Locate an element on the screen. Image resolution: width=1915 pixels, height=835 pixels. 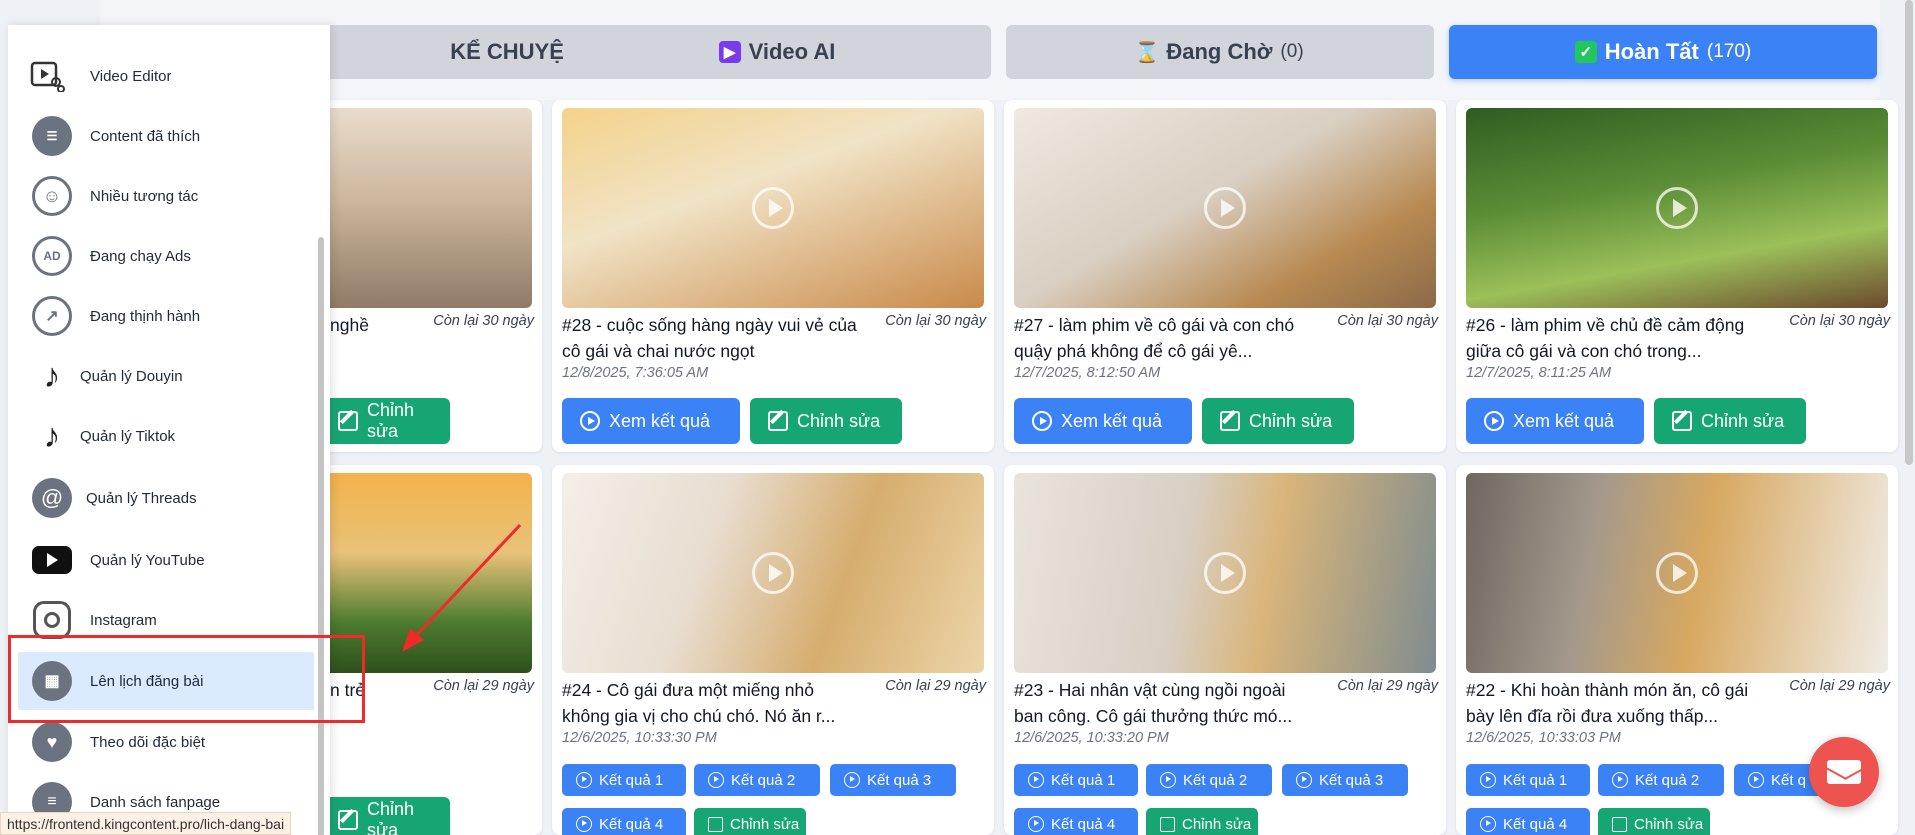
card-date: 12/6/2025, 10:33:30 PM is located at coordinates (639, 738).